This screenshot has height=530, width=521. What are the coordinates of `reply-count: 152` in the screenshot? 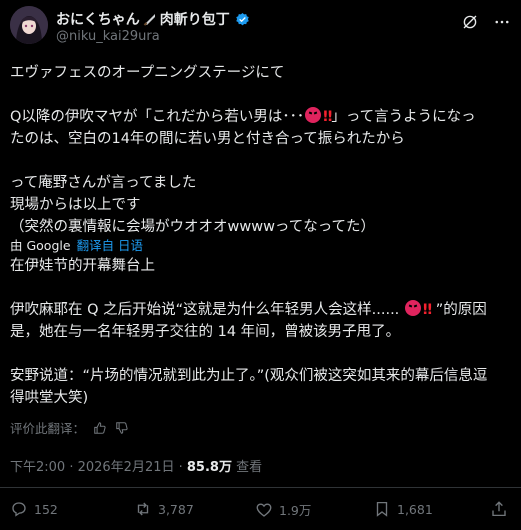 It's located at (46, 509).